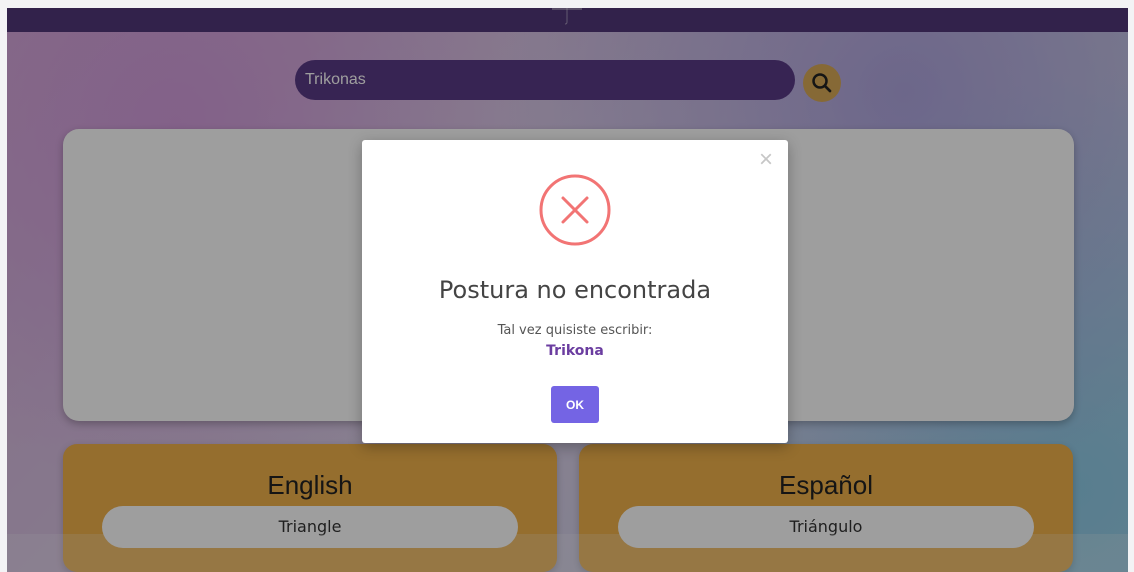 Image resolution: width=1134 pixels, height=572 pixels. I want to click on modal-close-button: ×, so click(766, 160).